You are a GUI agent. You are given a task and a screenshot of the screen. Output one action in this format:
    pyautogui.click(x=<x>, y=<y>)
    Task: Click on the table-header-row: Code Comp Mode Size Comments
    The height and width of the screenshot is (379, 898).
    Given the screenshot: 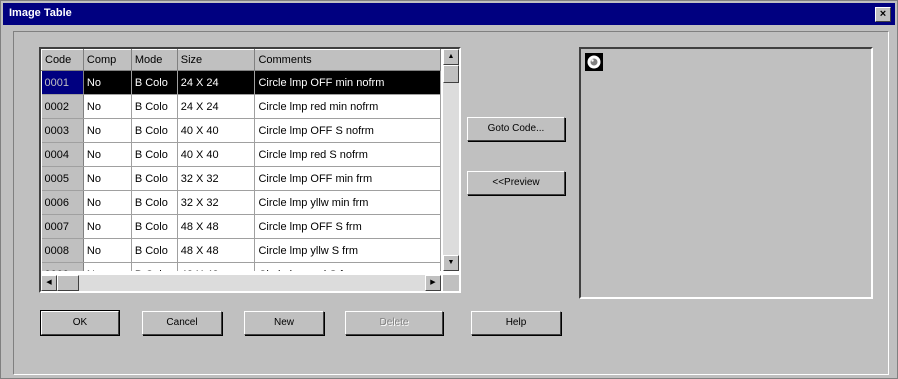 What is the action you would take?
    pyautogui.click(x=241, y=60)
    